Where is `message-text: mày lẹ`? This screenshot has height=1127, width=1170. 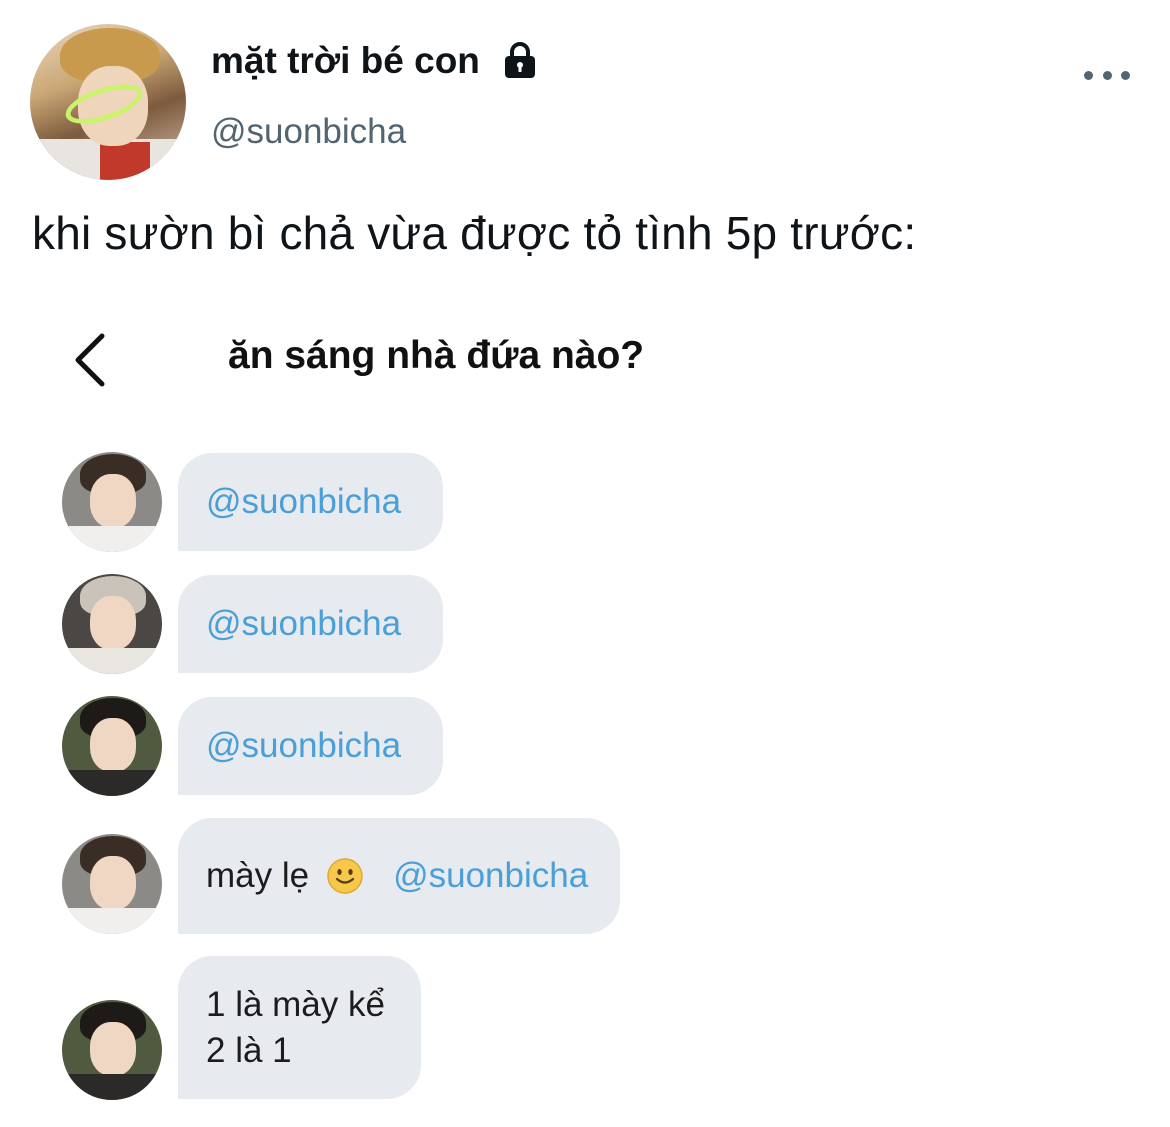
message-text: mày lẹ is located at coordinates (258, 875).